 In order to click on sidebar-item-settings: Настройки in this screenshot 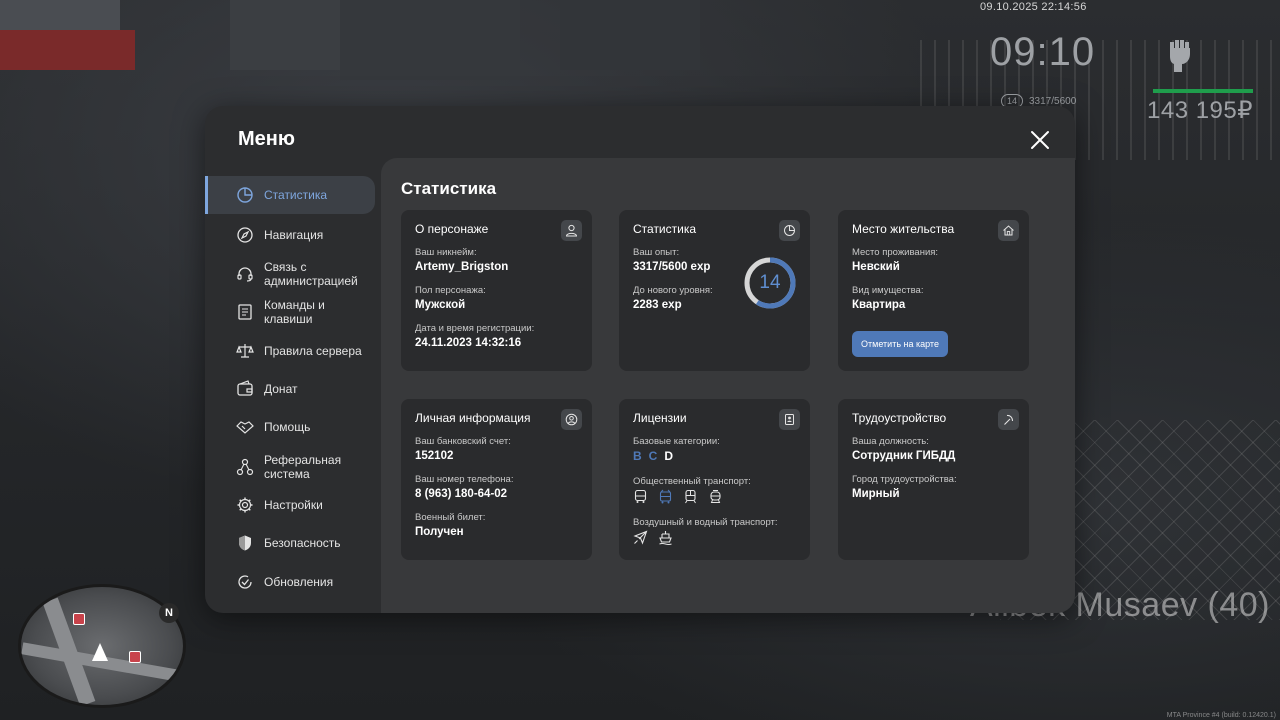, I will do `click(290, 505)`.